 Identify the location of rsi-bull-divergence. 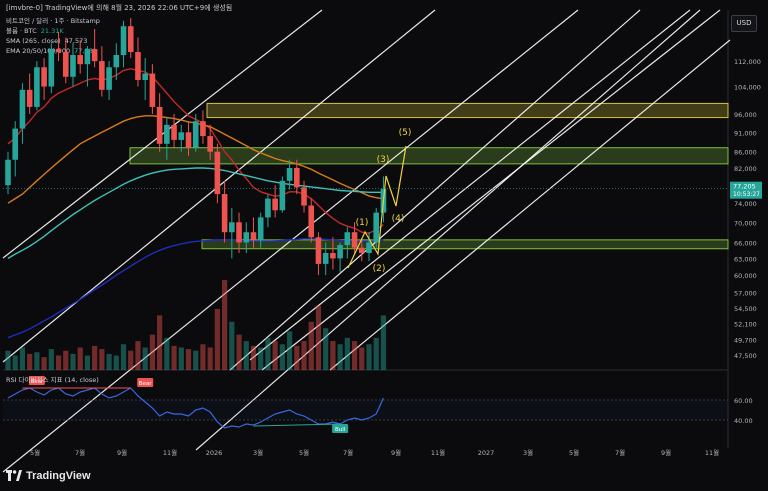
(297, 425).